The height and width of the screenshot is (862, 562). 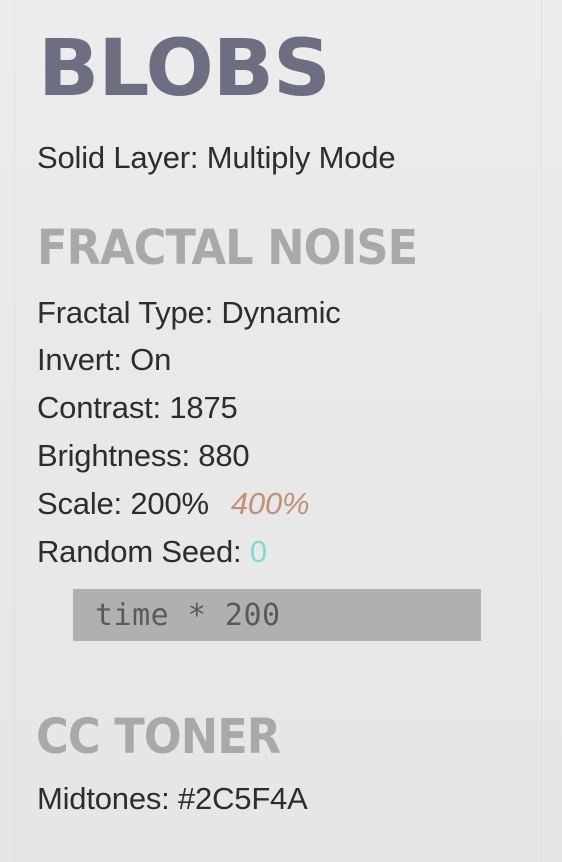 I want to click on property-brightness: Brightness: 880, so click(x=143, y=455).